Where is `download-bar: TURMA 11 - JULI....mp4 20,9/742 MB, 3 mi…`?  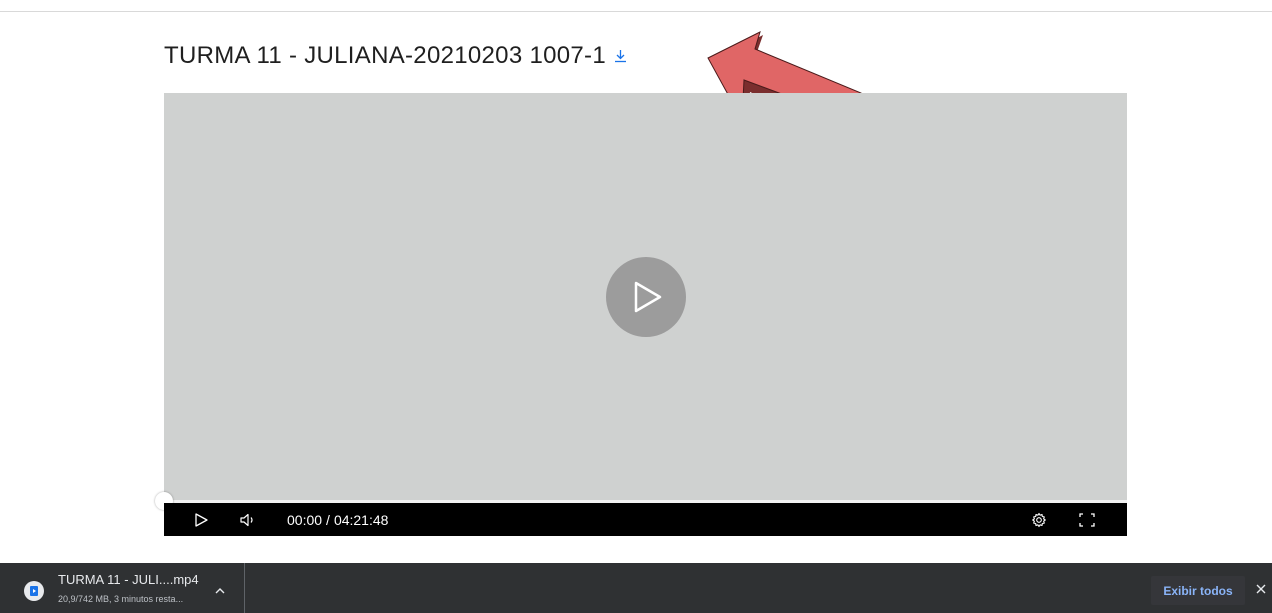 download-bar: TURMA 11 - JULI....mp4 20,9/742 MB, 3 mi… is located at coordinates (636, 588).